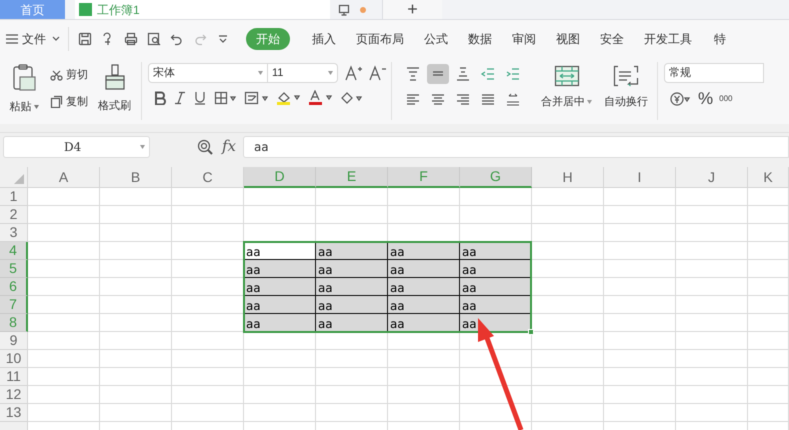 The height and width of the screenshot is (430, 789). I want to click on format-painter-button: 格式刷, so click(114, 106).